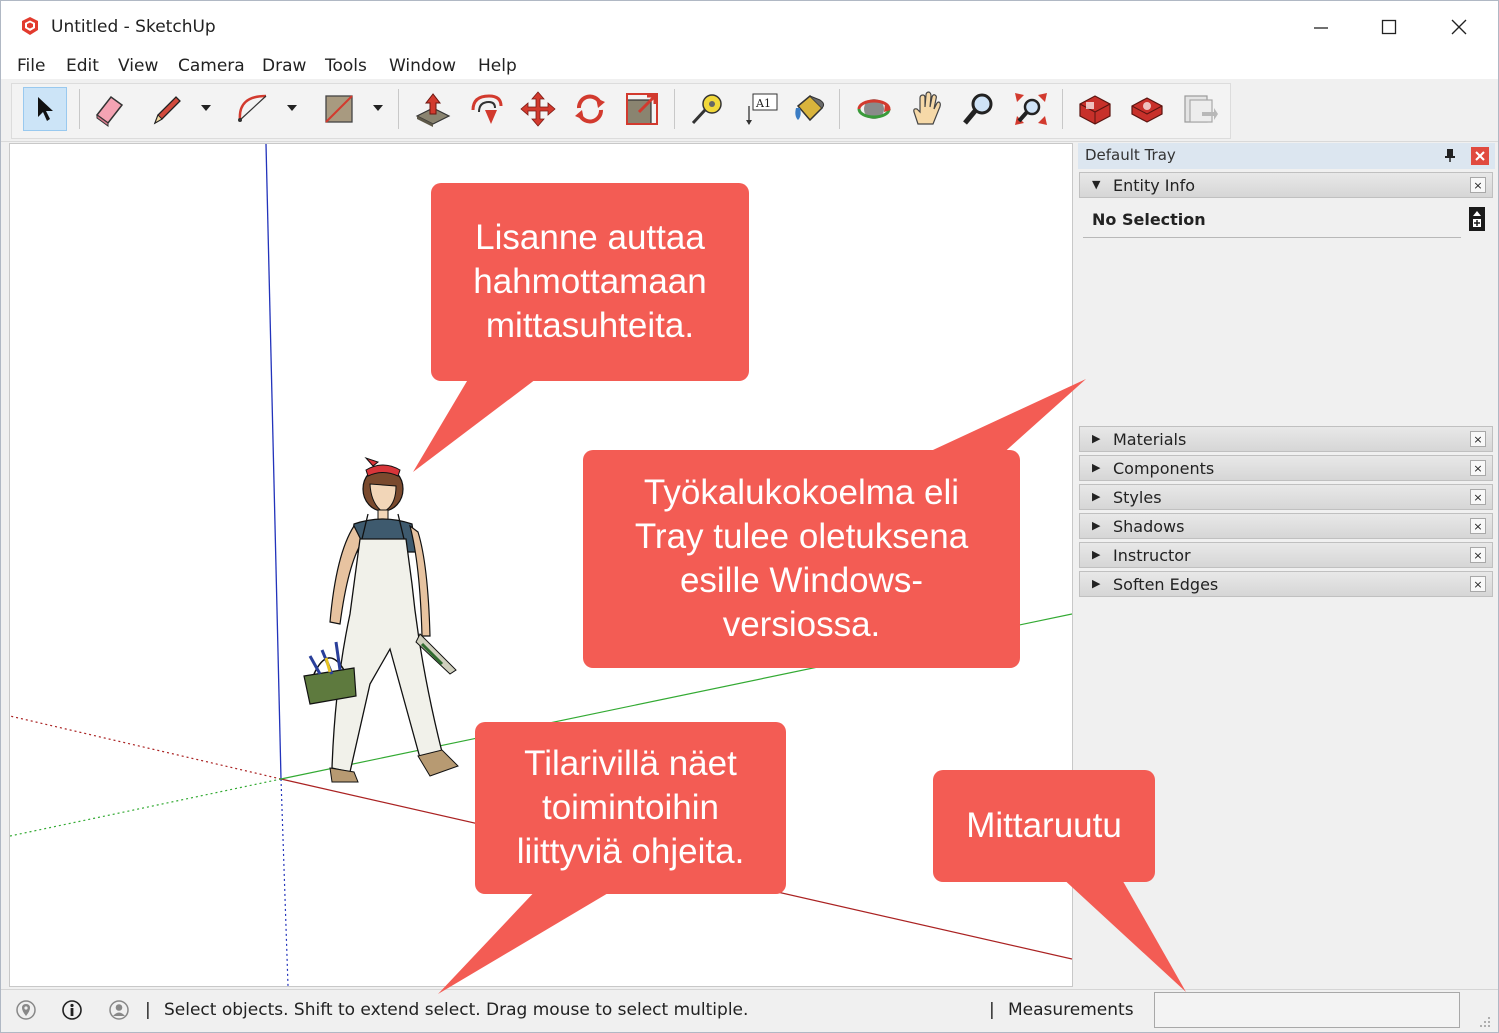 The image size is (1499, 1033). Describe the element at coordinates (801, 536) in the screenshot. I see `callout-line: Tray tulee oletuksena` at that location.